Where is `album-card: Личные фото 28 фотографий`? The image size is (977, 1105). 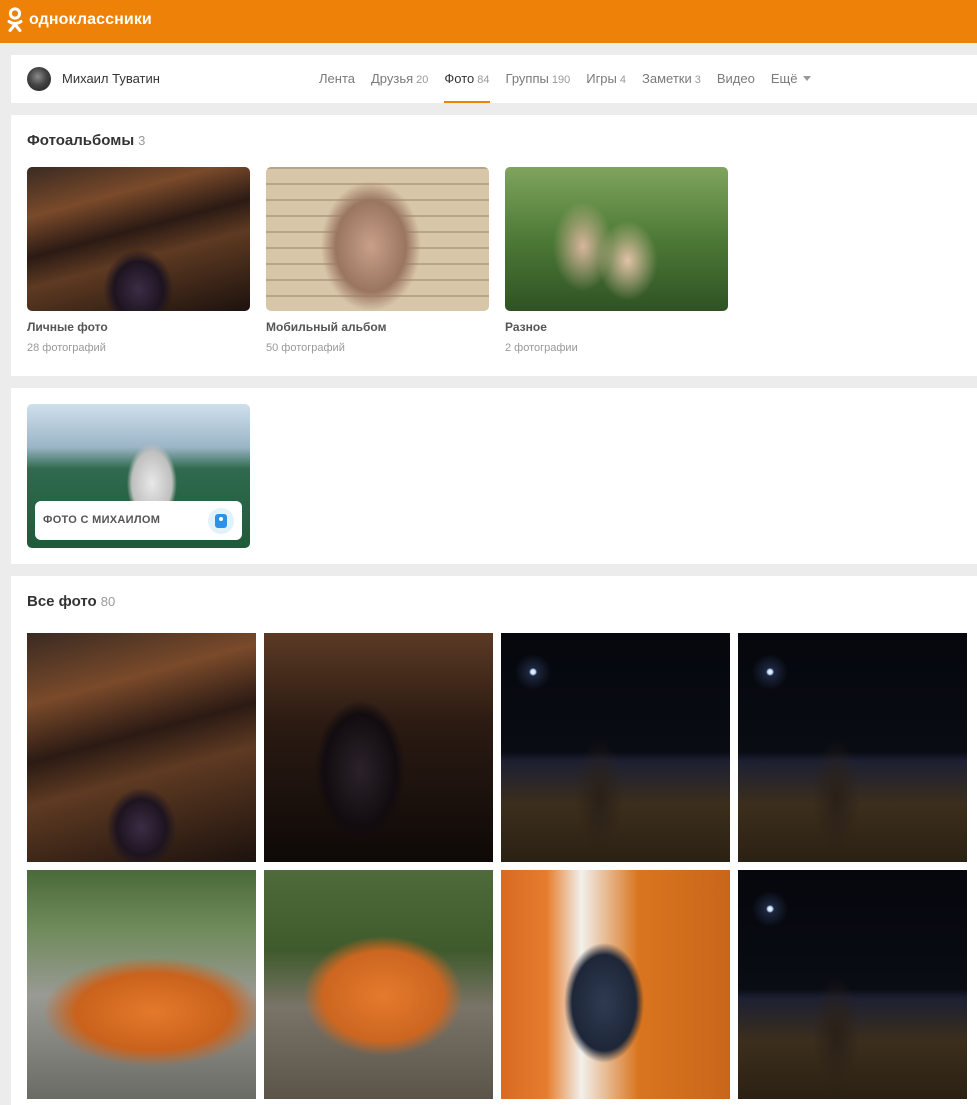 album-card: Личные фото 28 фотографий is located at coordinates (138, 260).